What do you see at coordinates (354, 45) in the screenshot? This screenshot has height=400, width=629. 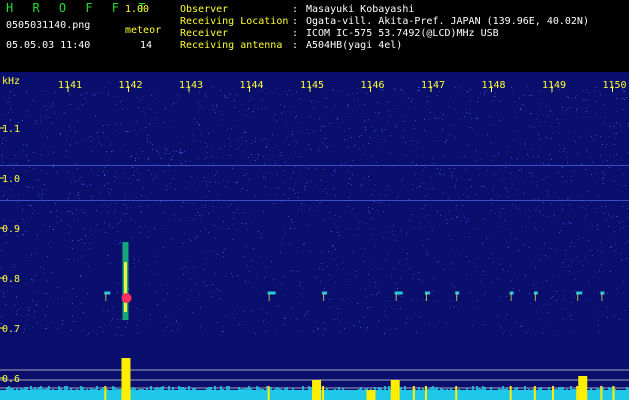 I see `info-value-antenna: A504HB(yagi 4el)` at bounding box center [354, 45].